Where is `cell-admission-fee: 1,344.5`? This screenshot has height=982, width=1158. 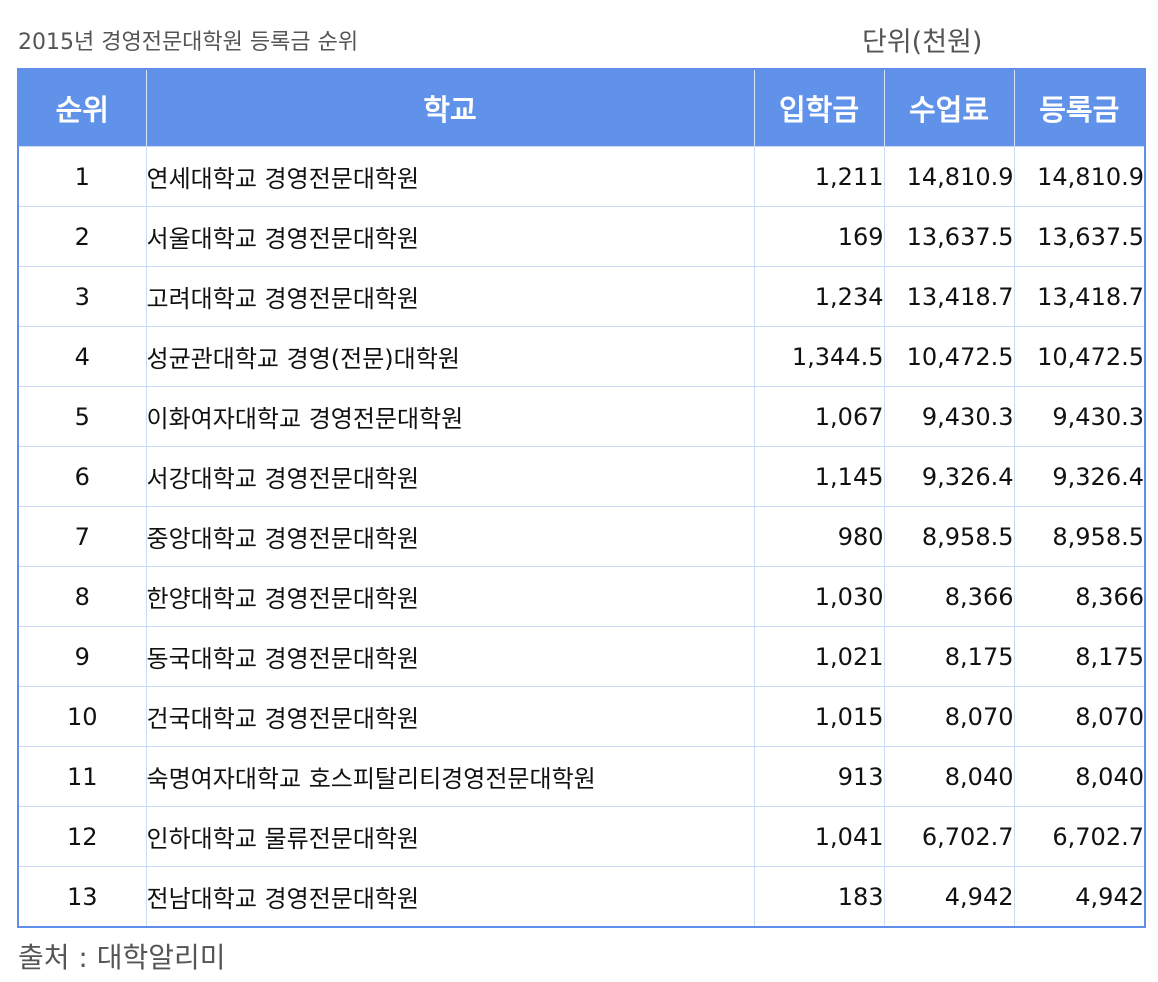 cell-admission-fee: 1,344.5 is located at coordinates (818, 356).